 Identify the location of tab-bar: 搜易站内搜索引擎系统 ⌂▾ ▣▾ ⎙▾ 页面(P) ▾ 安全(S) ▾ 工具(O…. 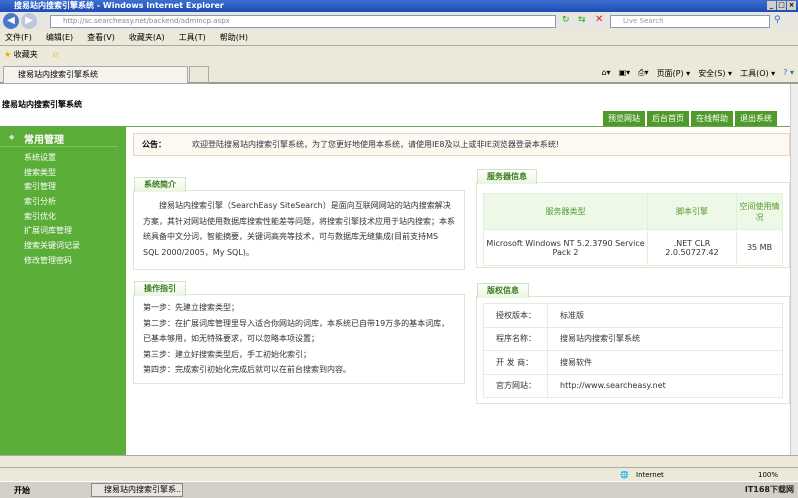
(399, 74).